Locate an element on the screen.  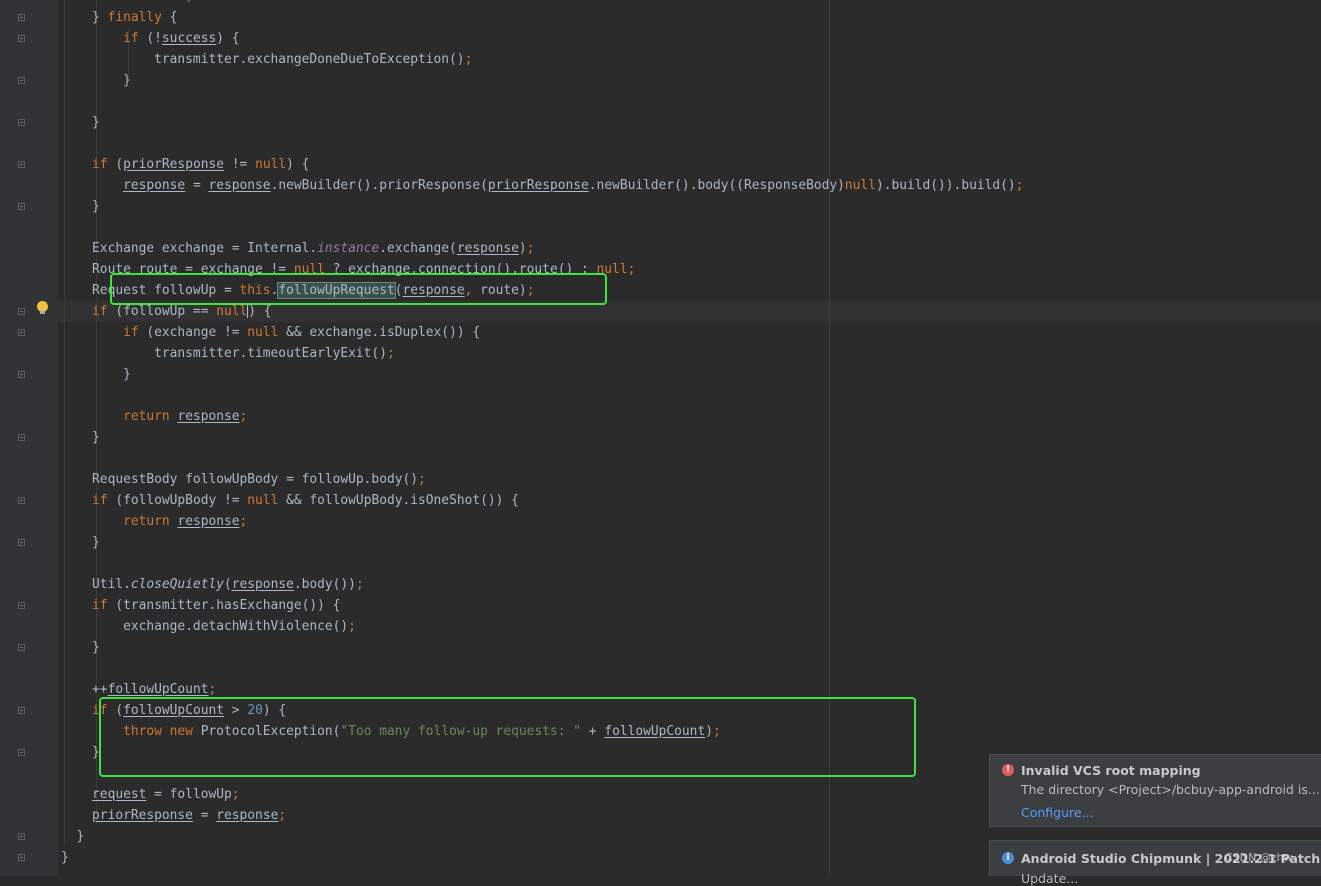
code-token: instance is located at coordinates (348, 248).